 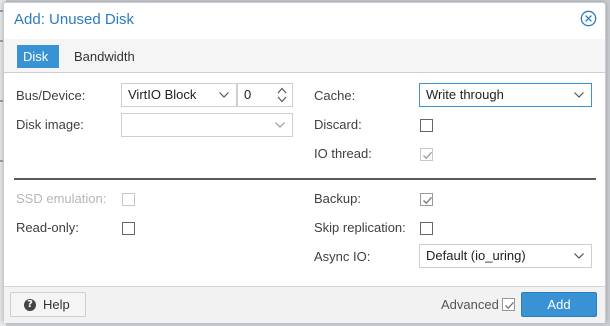 I want to click on tab-bar: Disk Bandwidth, so click(x=304, y=56).